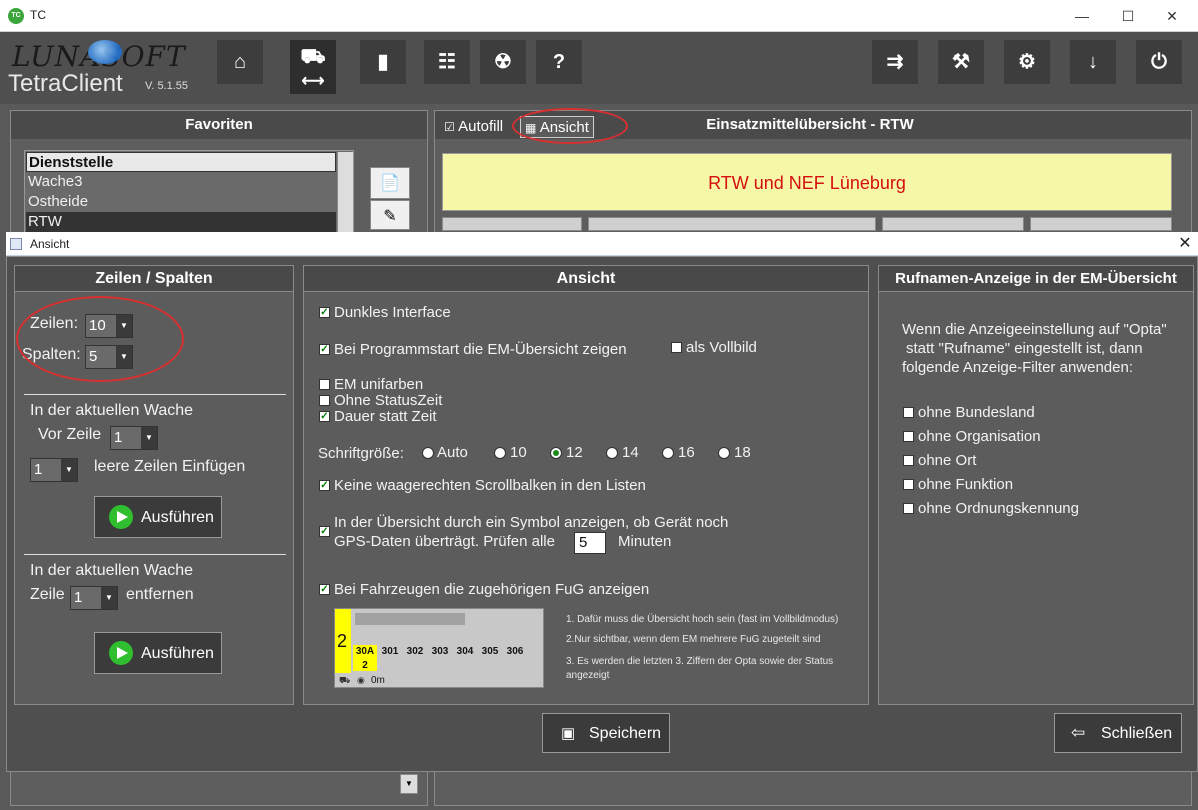  I want to click on list-item: Wache3, so click(181, 182).